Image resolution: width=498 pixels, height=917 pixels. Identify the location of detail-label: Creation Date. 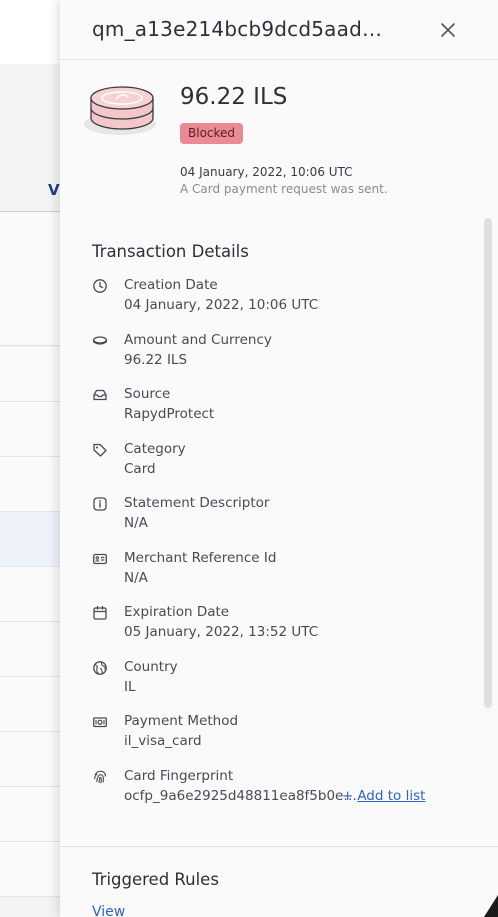
(171, 285).